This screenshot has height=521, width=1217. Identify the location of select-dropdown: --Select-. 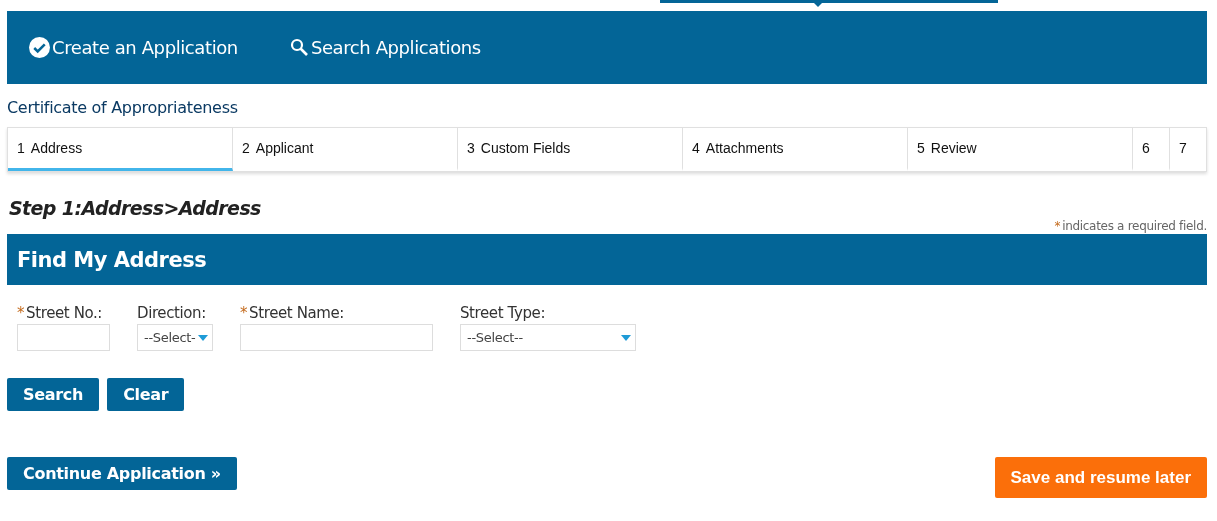
(175, 337).